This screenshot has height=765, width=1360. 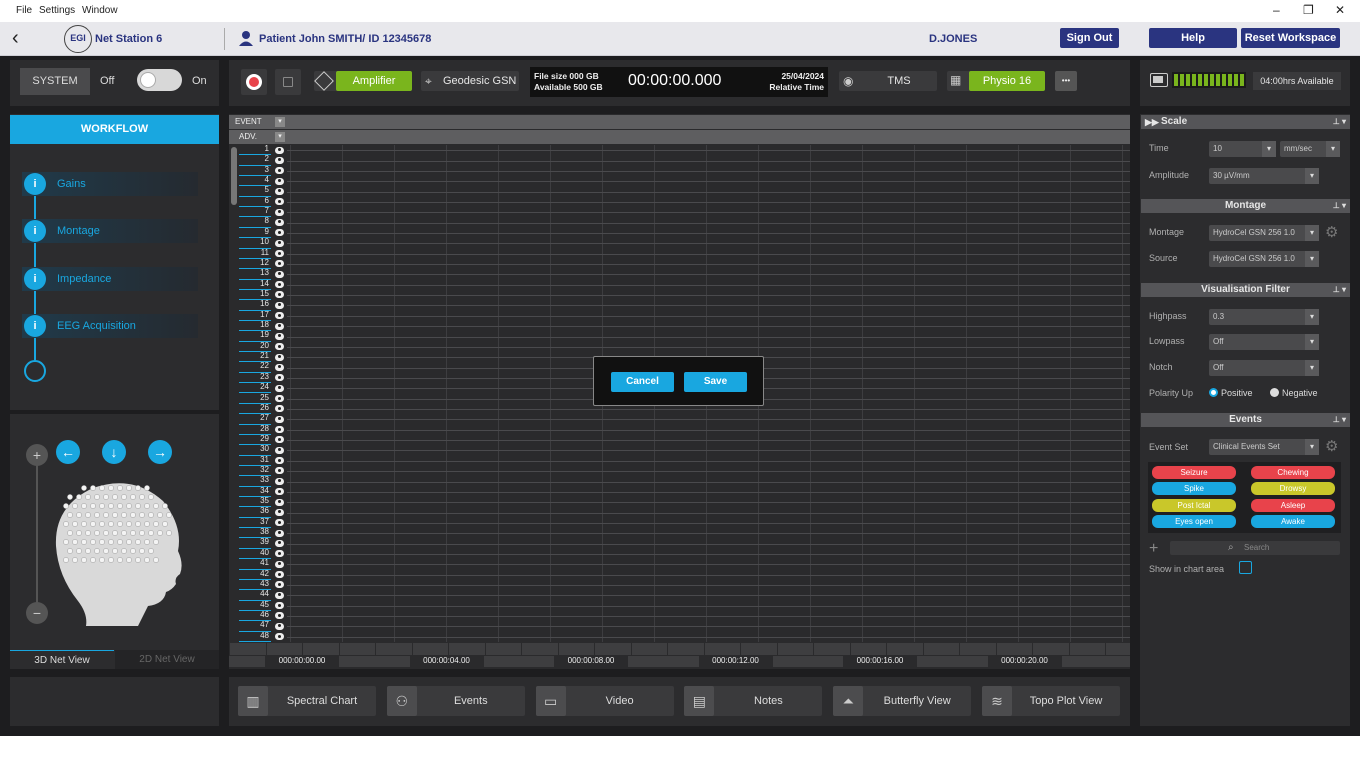 I want to click on add-event-icon: +, so click(x=1153, y=549).